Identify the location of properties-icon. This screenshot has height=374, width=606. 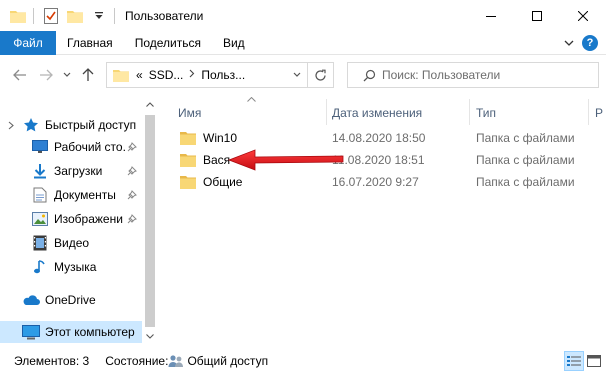
(51, 16).